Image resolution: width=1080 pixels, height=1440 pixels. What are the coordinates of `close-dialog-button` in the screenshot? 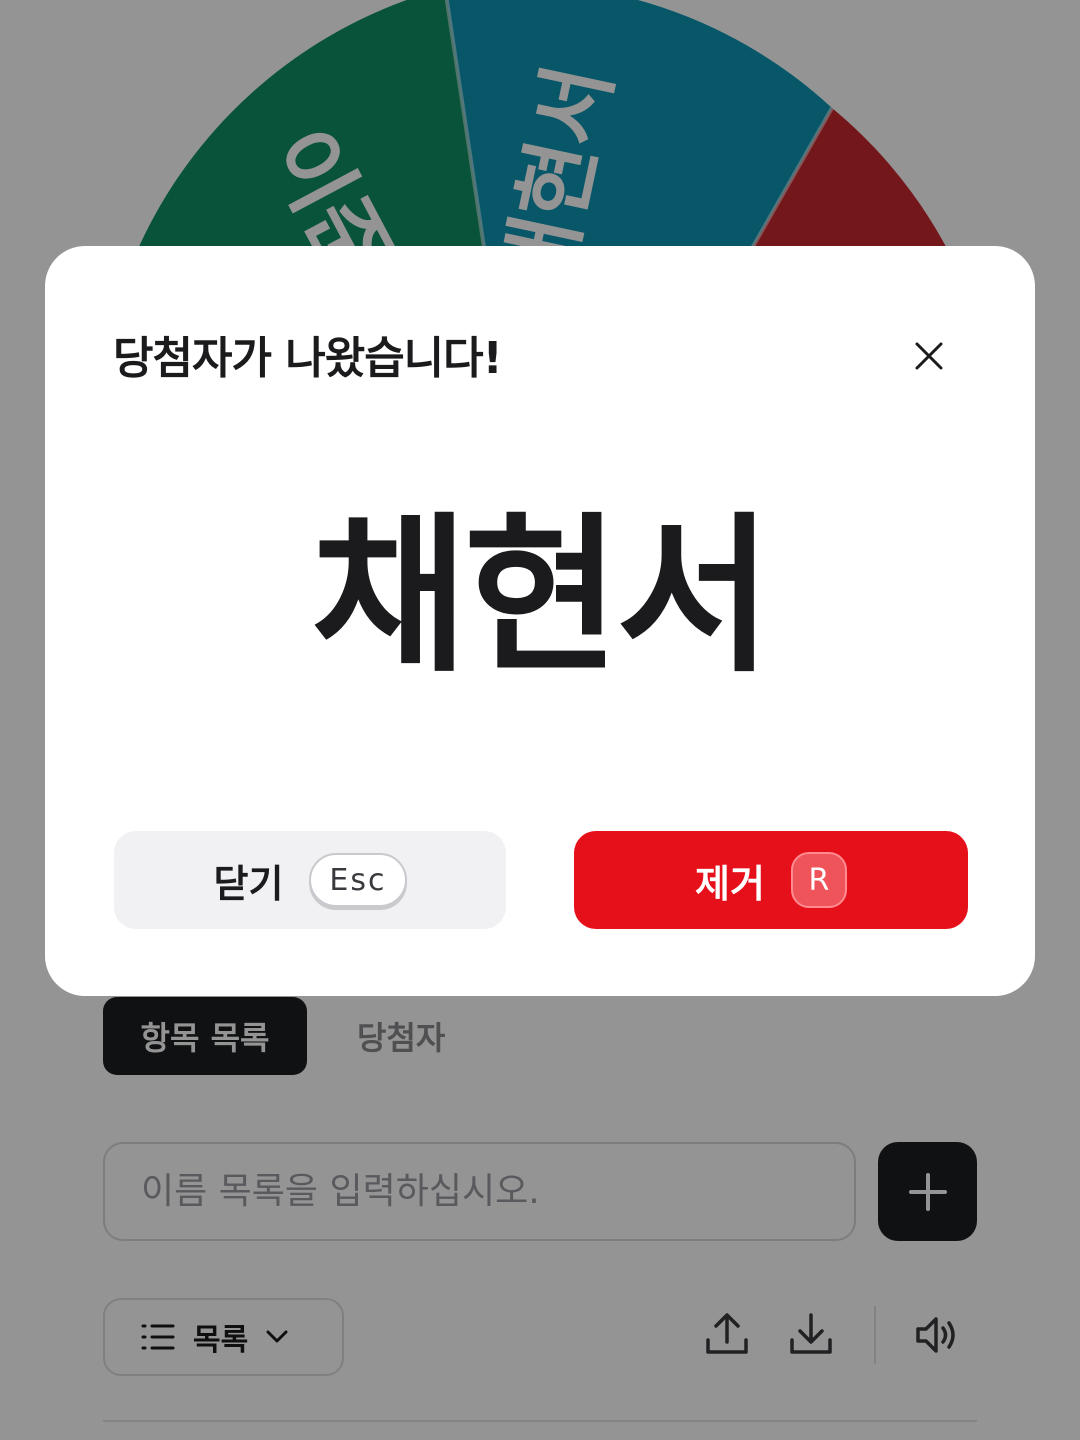 It's located at (929, 356).